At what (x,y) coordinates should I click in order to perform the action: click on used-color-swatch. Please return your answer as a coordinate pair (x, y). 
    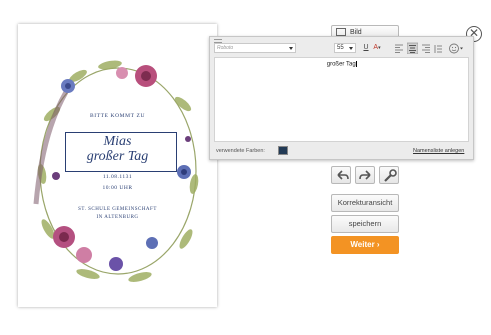
    Looking at the image, I should click on (283, 150).